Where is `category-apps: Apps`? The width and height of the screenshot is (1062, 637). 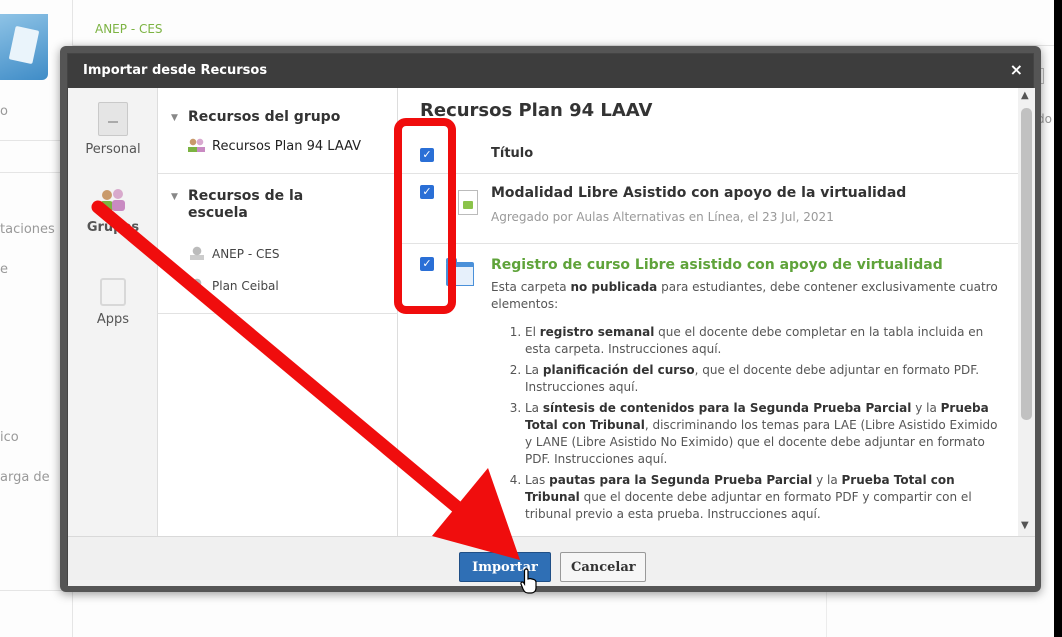
category-apps: Apps is located at coordinates (113, 302).